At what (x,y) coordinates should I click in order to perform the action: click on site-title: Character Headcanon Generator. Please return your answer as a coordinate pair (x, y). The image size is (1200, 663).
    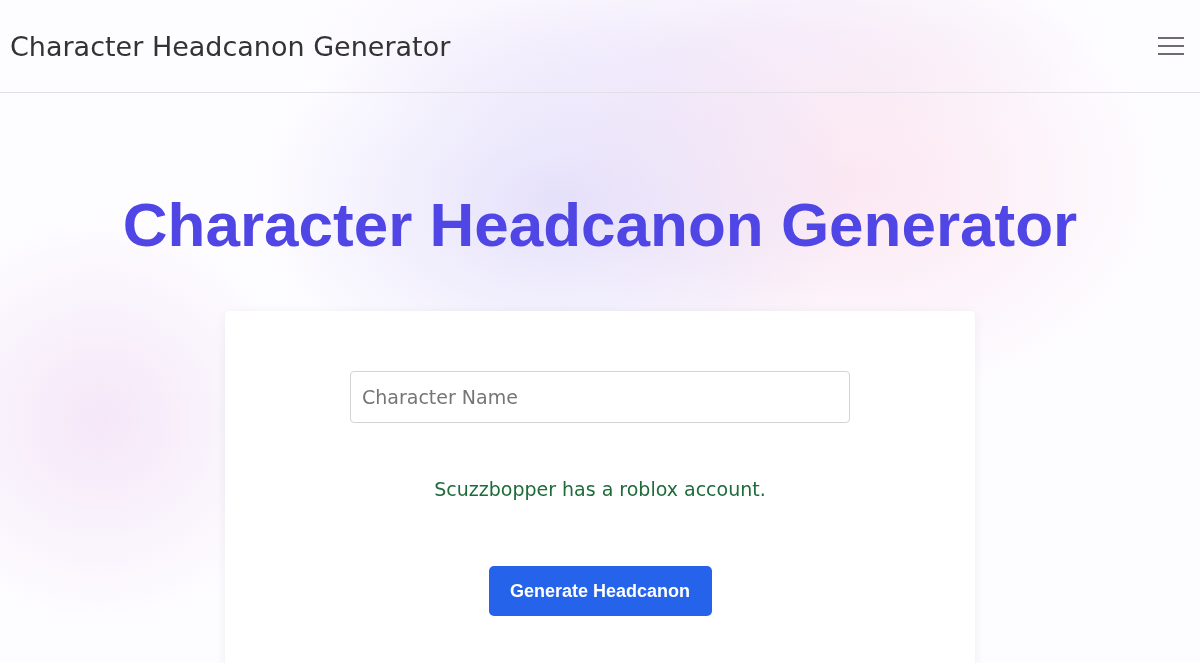
    Looking at the image, I should click on (230, 46).